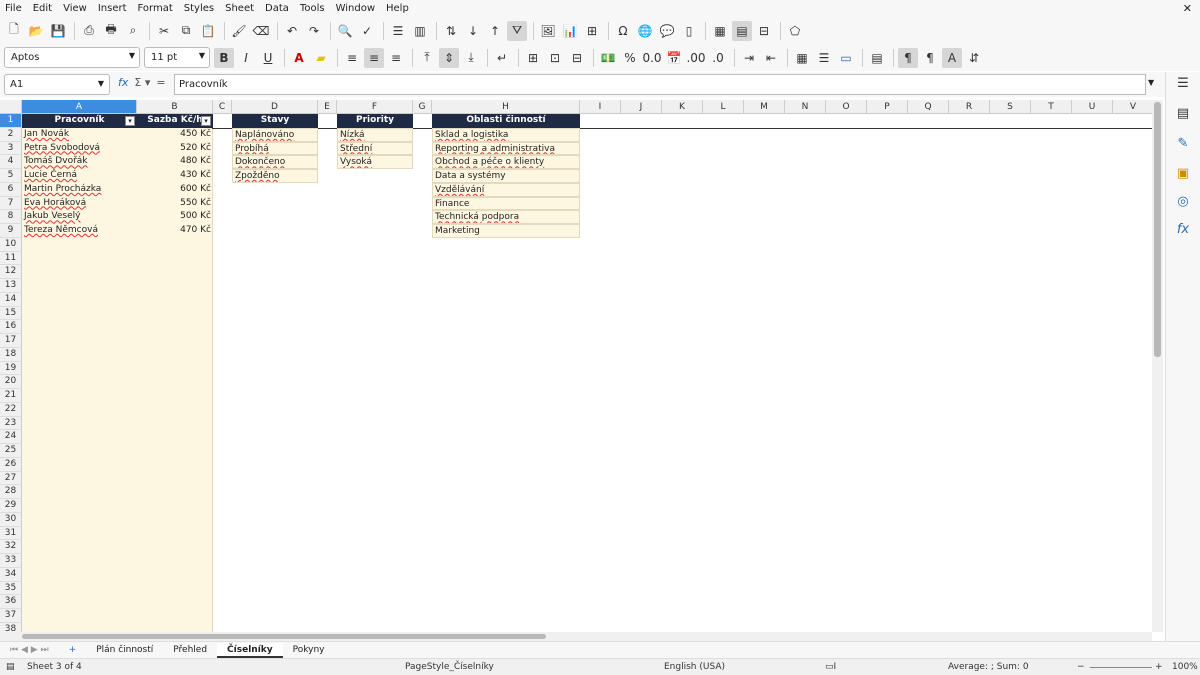  I want to click on add-sheet-icon: +, so click(73, 650).